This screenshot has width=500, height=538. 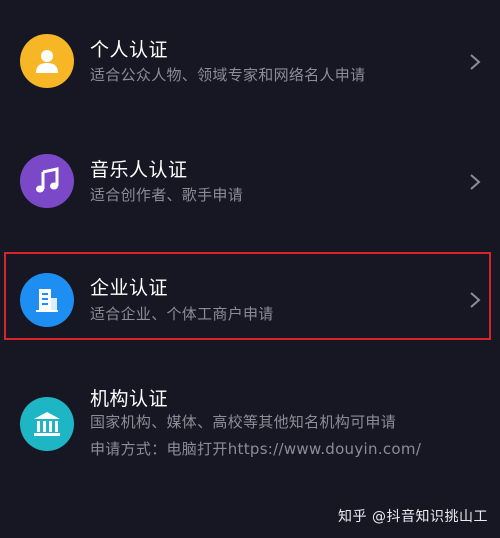 I want to click on item-description: 适合创作者、歌手申请, so click(x=167, y=195).